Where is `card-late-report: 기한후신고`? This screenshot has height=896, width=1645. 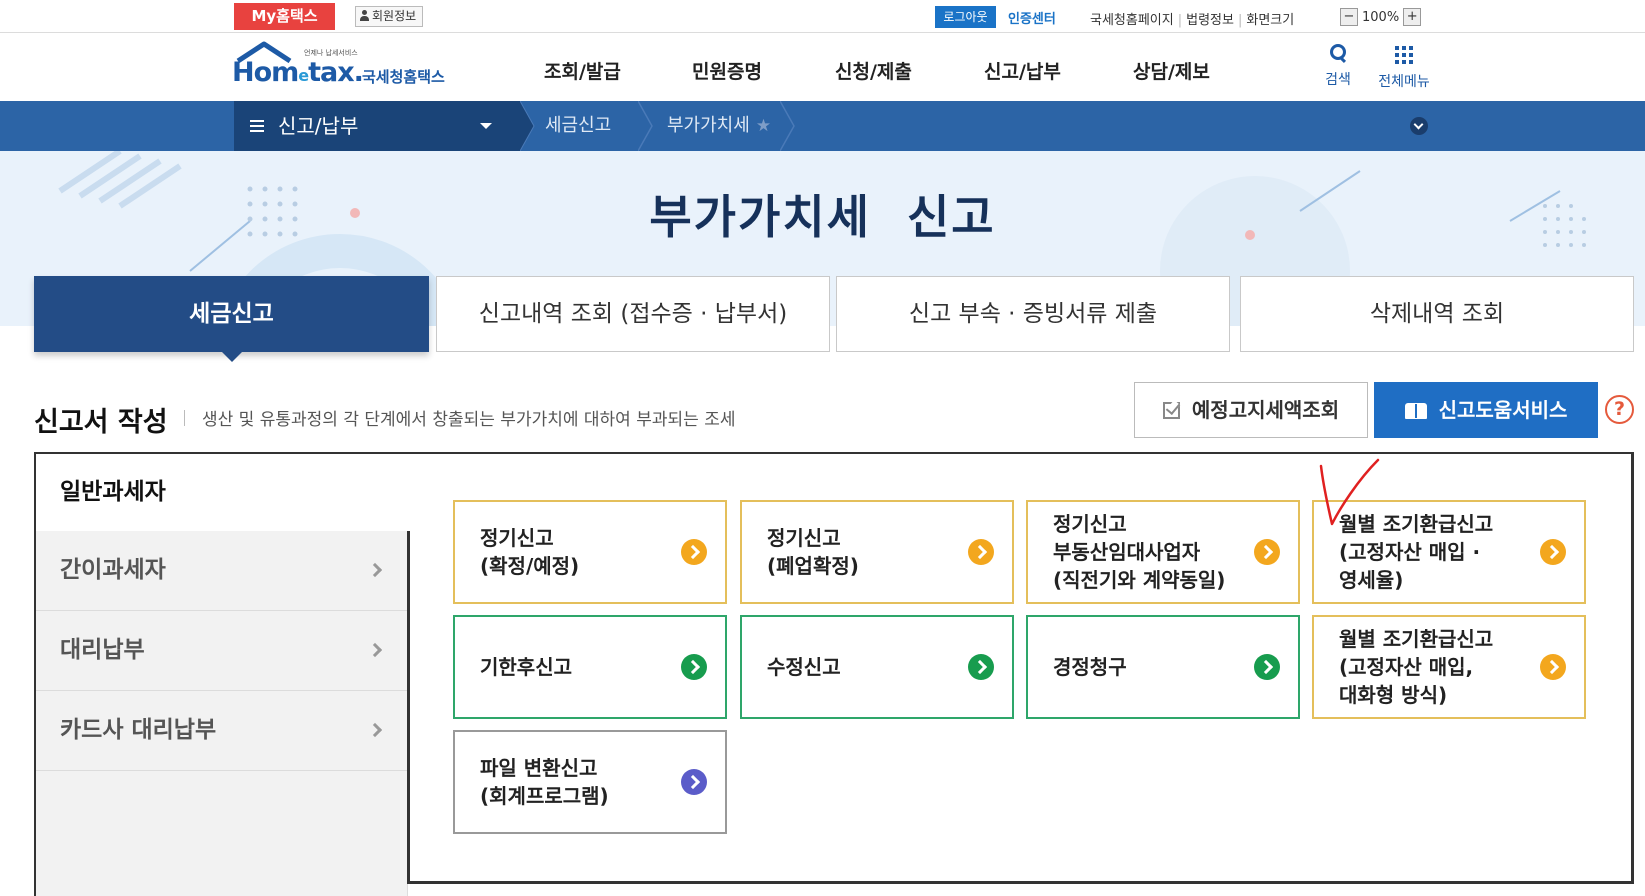 card-late-report: 기한후신고 is located at coordinates (590, 667).